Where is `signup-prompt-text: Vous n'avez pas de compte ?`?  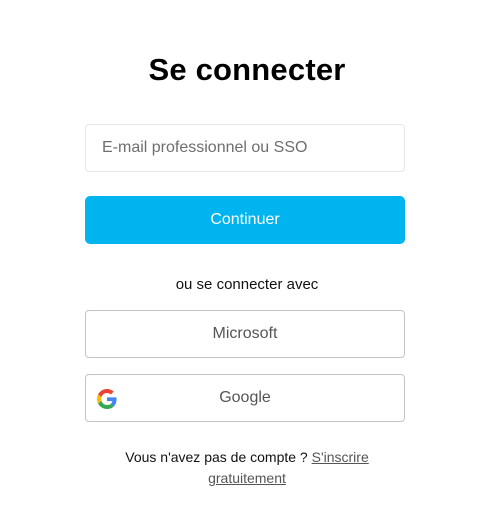 signup-prompt-text: Vous n'avez pas de compte ? is located at coordinates (218, 457).